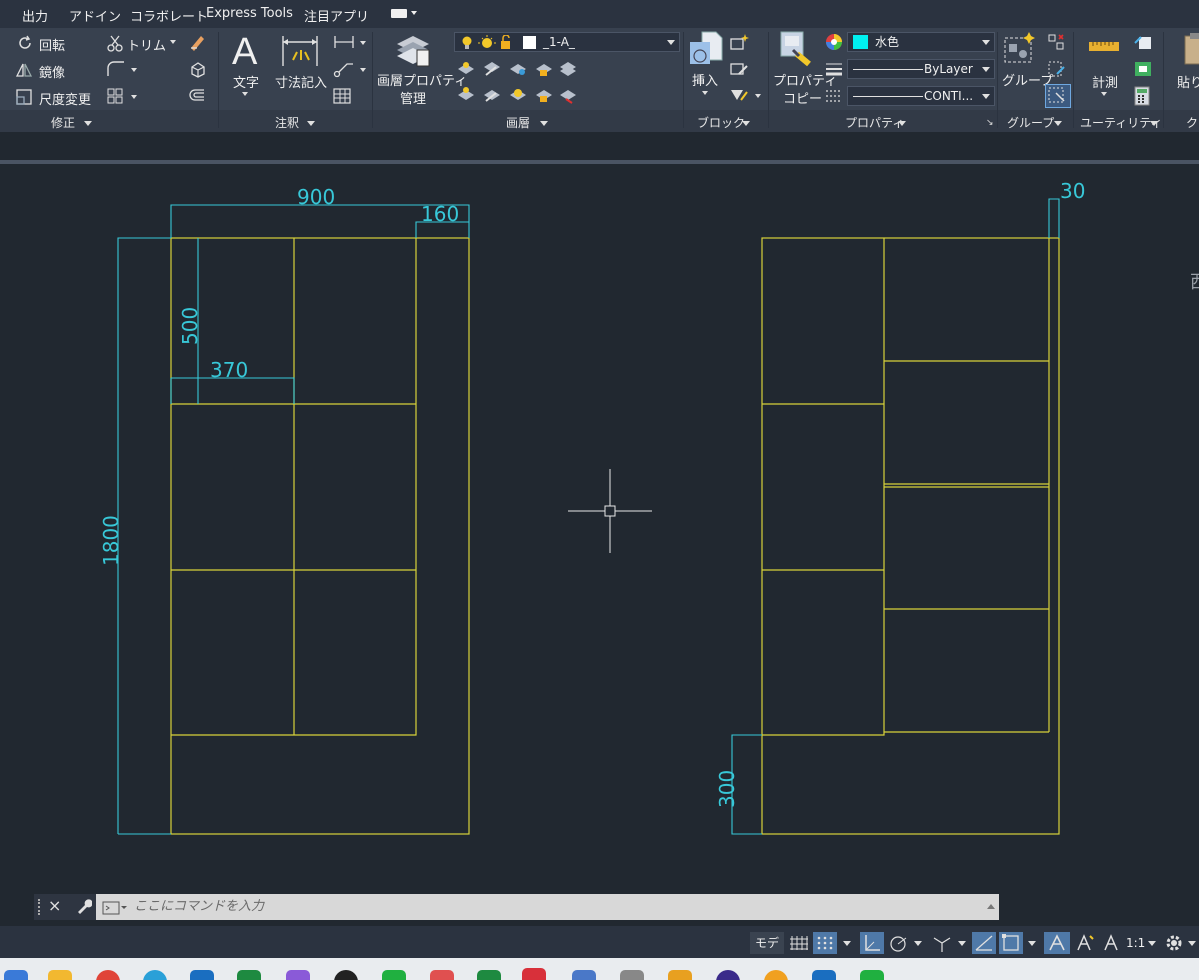 The width and height of the screenshot is (1199, 980). Describe the element at coordinates (342, 98) in the screenshot. I see `table-icon` at that location.